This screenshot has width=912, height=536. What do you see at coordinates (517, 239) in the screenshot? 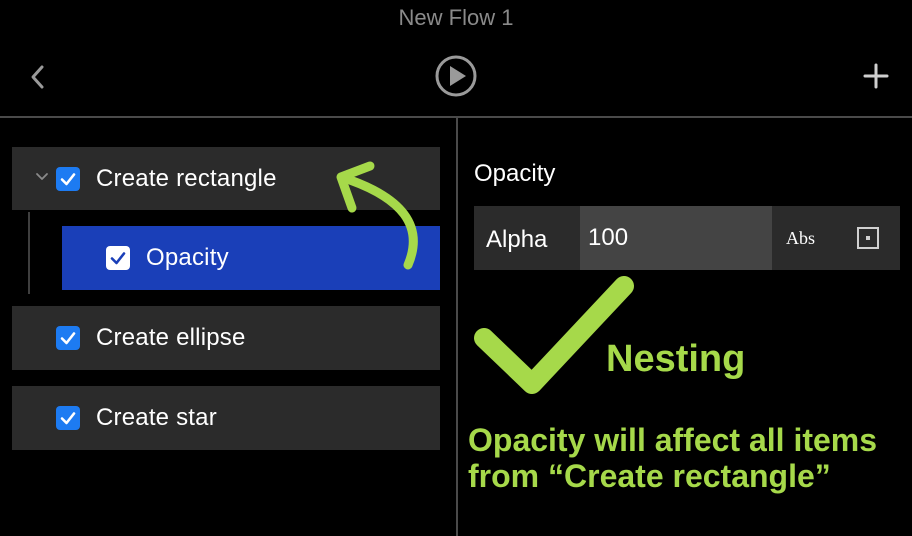
I see `alpha-label: Alpha` at bounding box center [517, 239].